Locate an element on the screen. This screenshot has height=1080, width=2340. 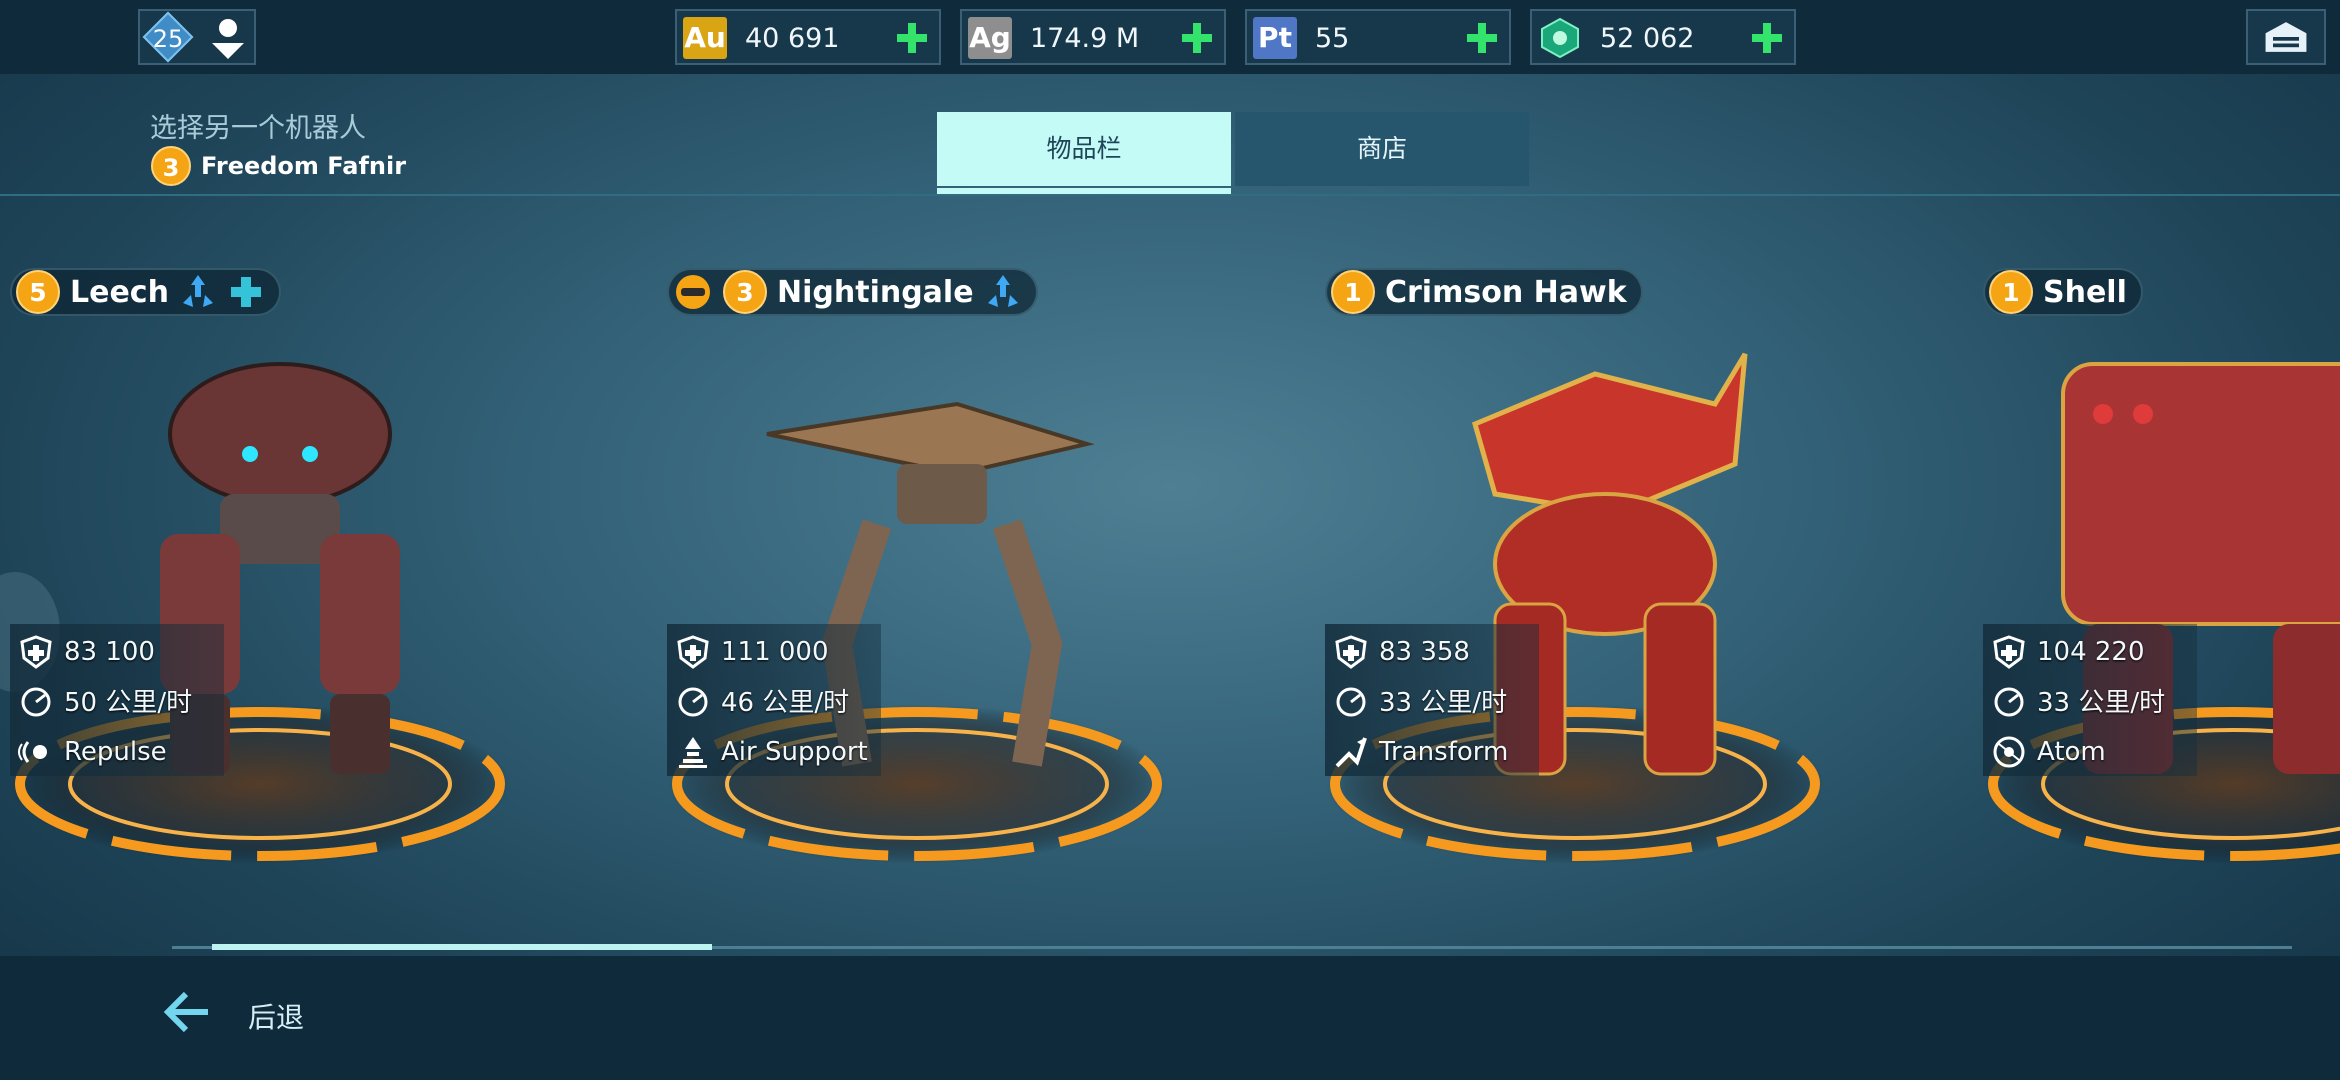
durability-value: 83 100 is located at coordinates (109, 652).